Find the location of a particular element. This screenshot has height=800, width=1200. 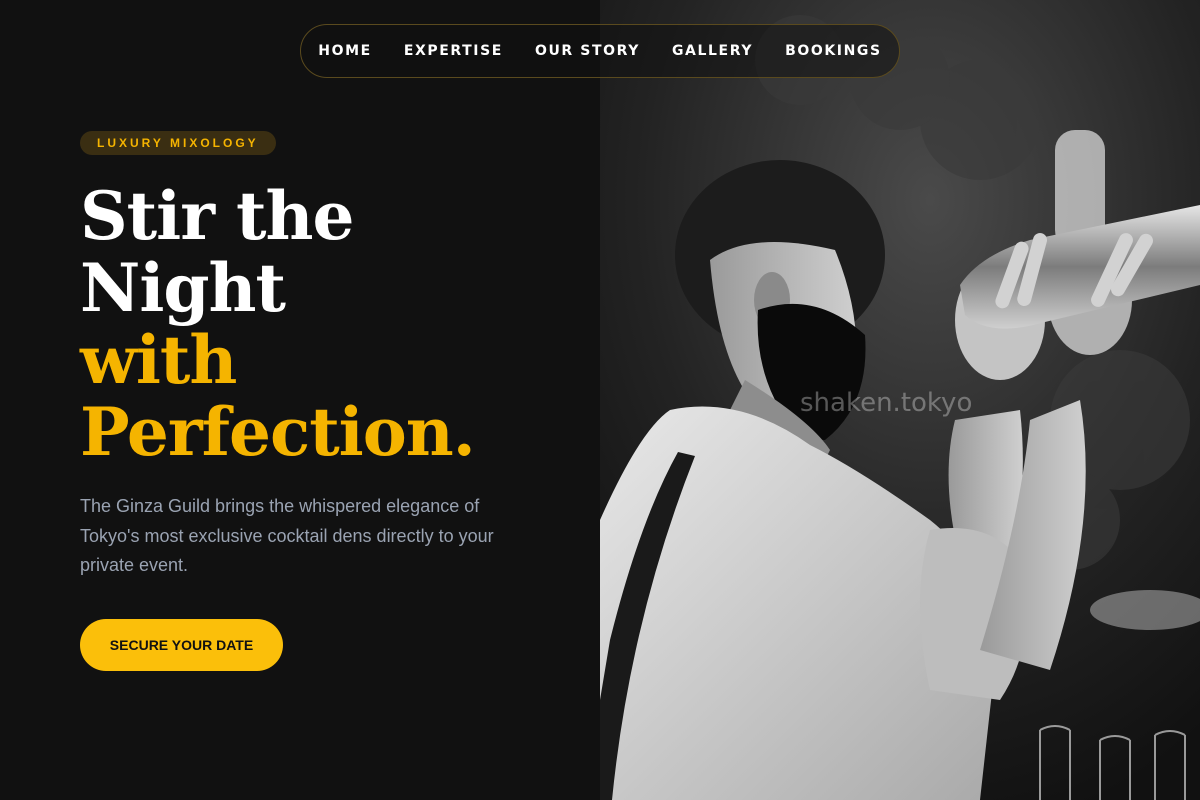

headline-line-4: Perfection. is located at coordinates (278, 432).